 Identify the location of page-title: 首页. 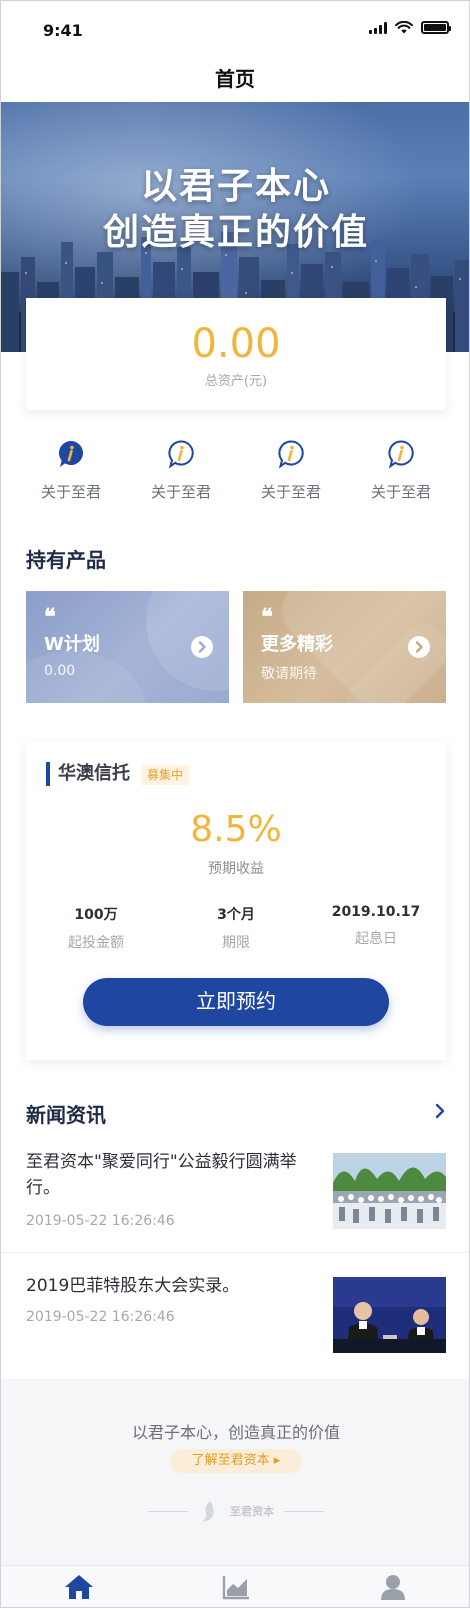
(235, 79).